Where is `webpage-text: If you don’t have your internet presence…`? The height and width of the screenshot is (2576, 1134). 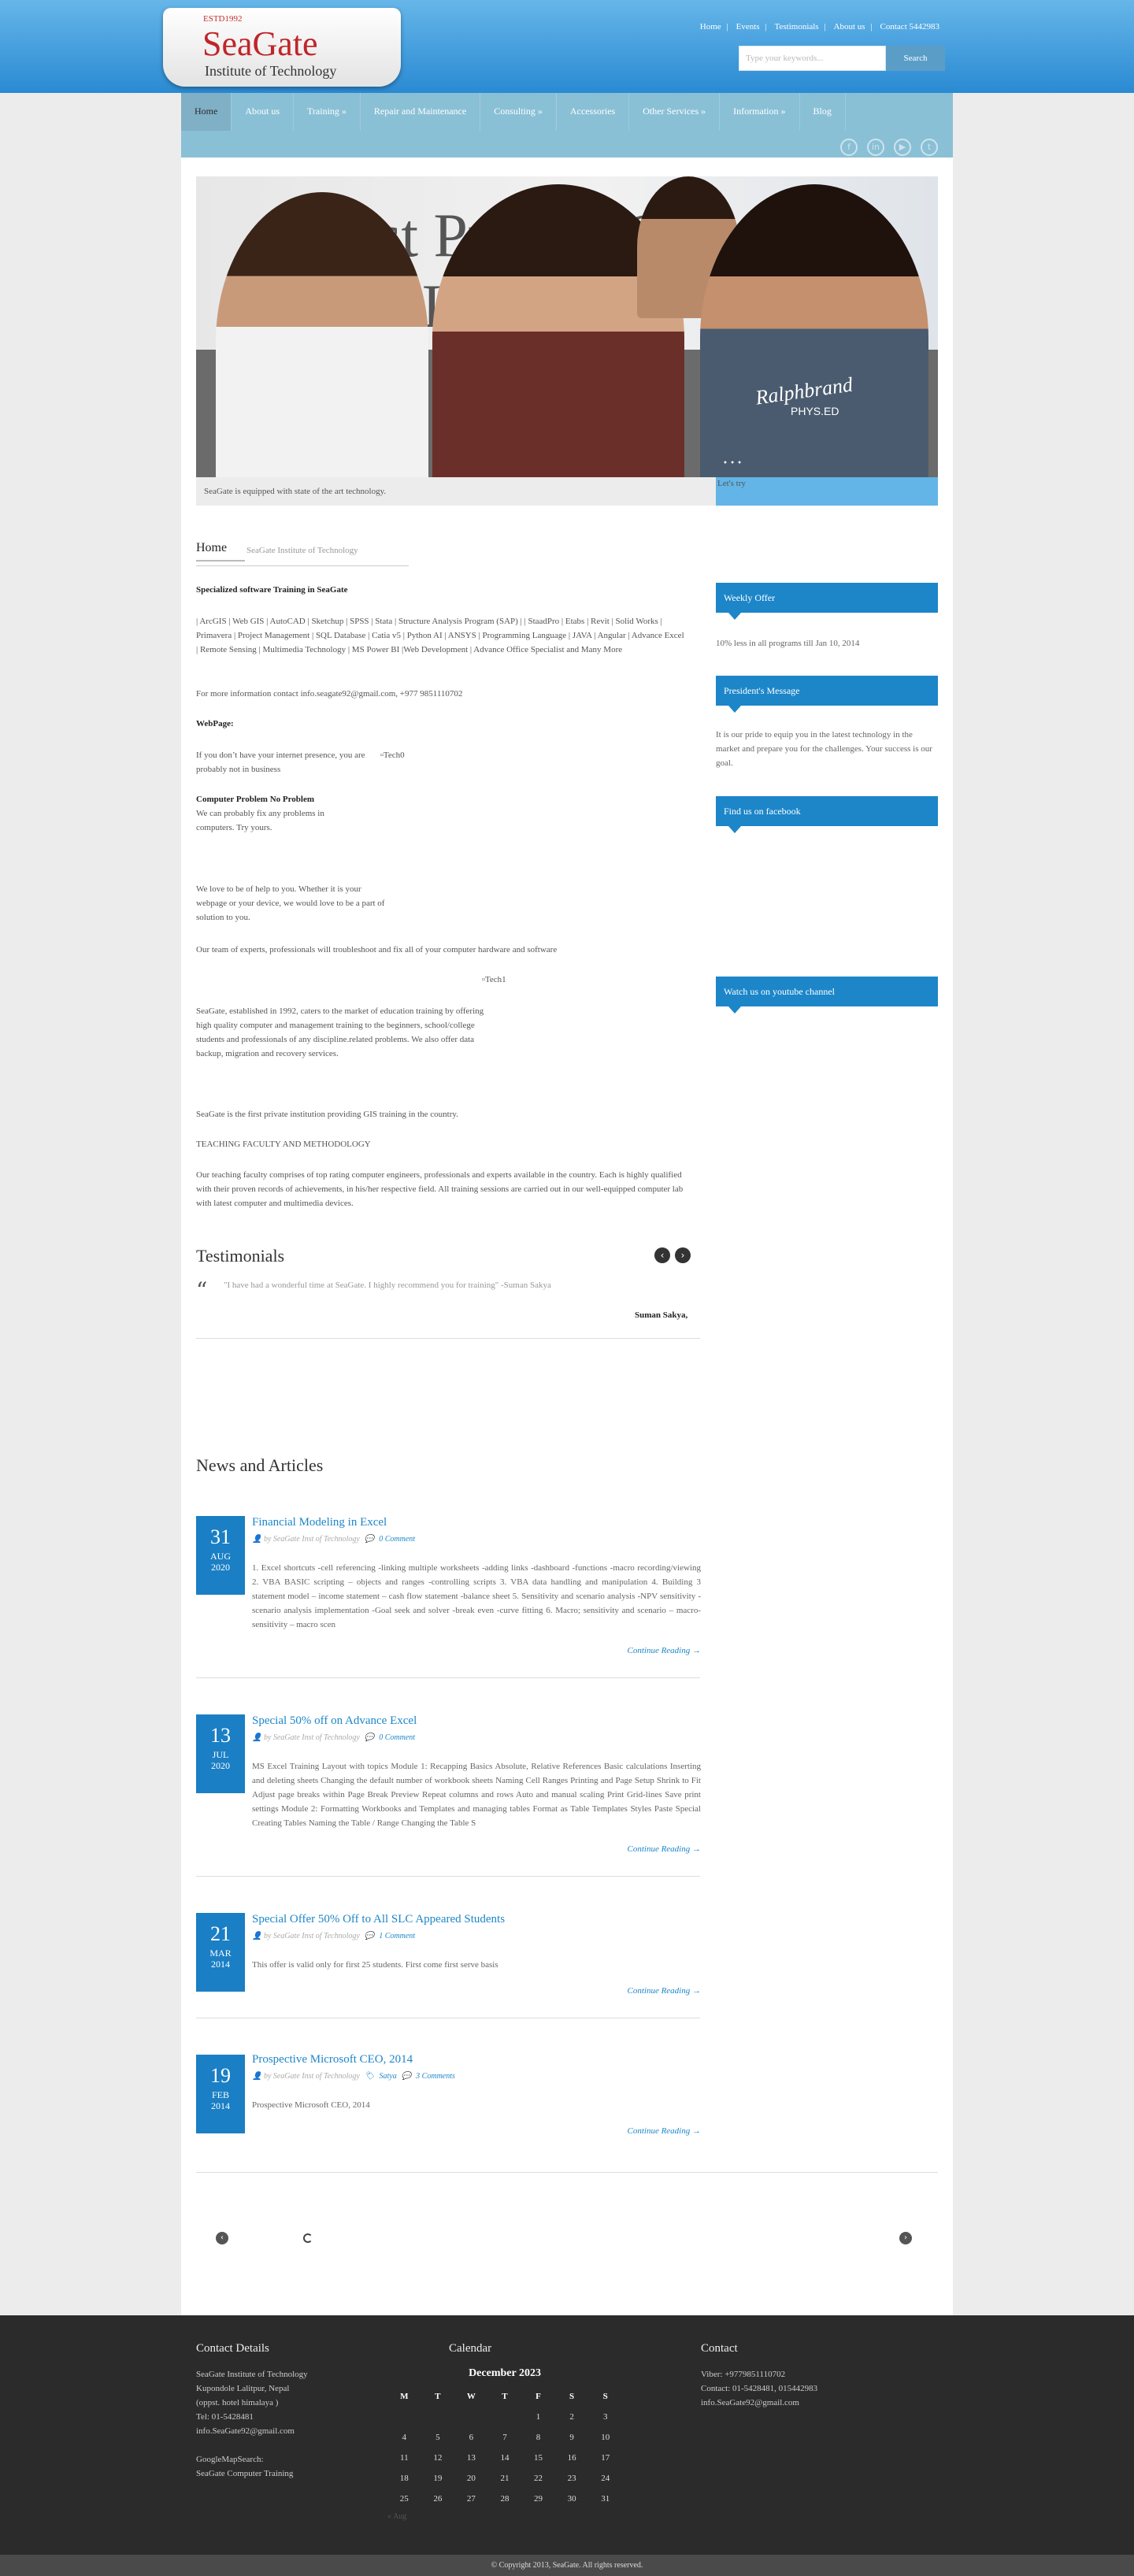 webpage-text: If you don’t have your internet presence… is located at coordinates (280, 762).